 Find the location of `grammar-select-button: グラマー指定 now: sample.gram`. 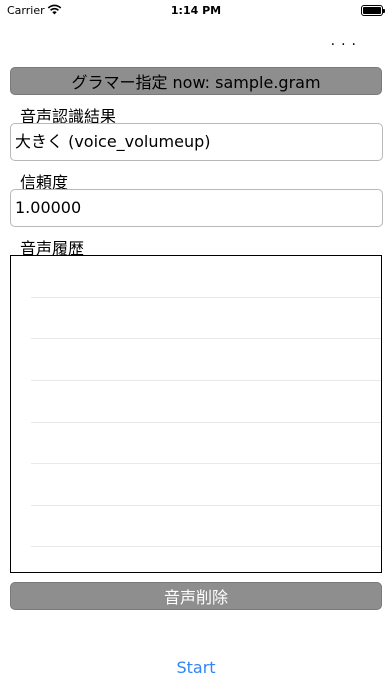

grammar-select-button: グラマー指定 now: sample.gram is located at coordinates (196, 81).